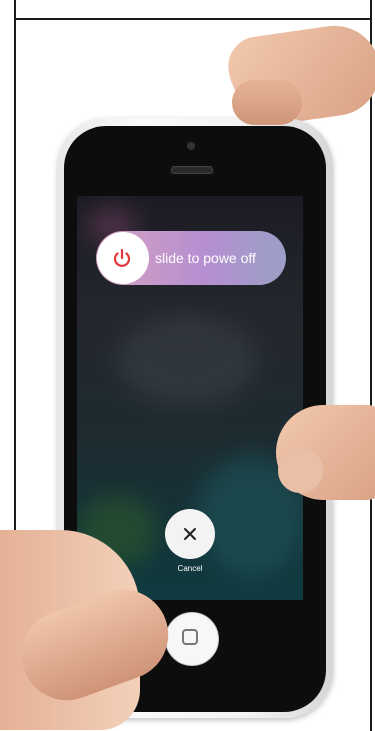  Describe the element at coordinates (205, 258) in the screenshot. I see `slider-label: slide to powe off` at that location.